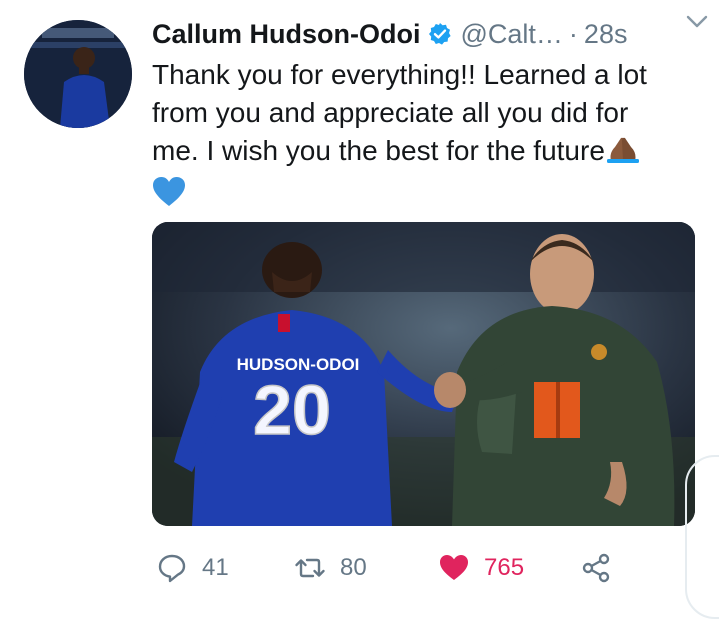  Describe the element at coordinates (192, 568) in the screenshot. I see `reply-button: 41` at that location.